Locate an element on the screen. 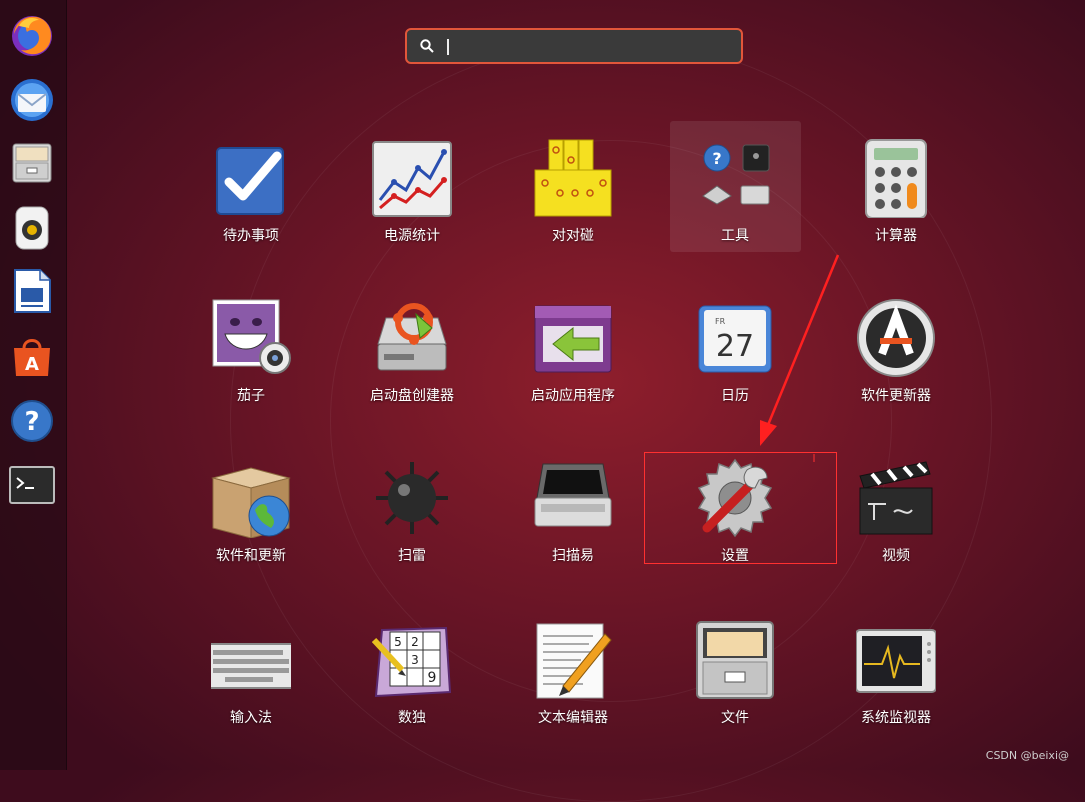 The image size is (1085, 802). app-cheese: 茄子 is located at coordinates (251, 350).